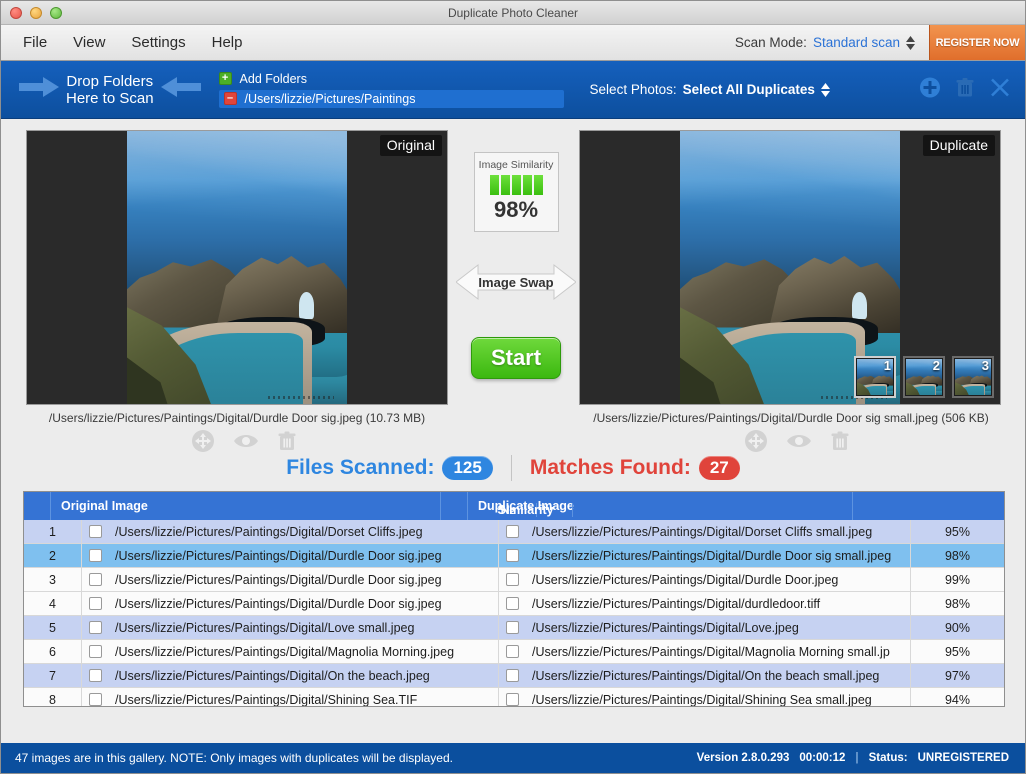 The height and width of the screenshot is (774, 1026). Describe the element at coordinates (237, 267) in the screenshot. I see `original-image-panel: Original` at that location.